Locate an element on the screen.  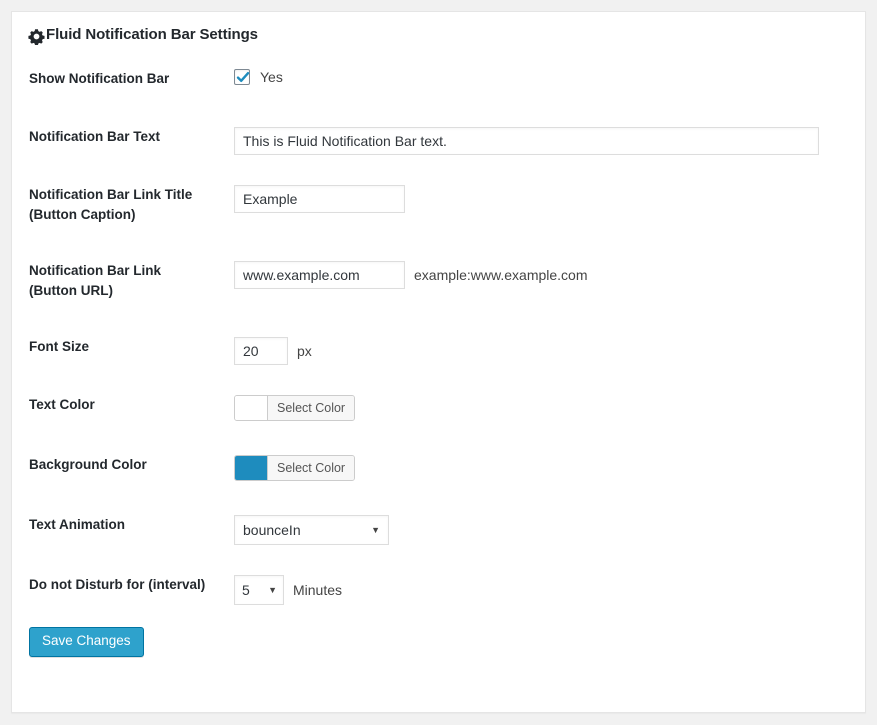
label-link-url-line1: Notification Bar Link is located at coordinates (95, 270).